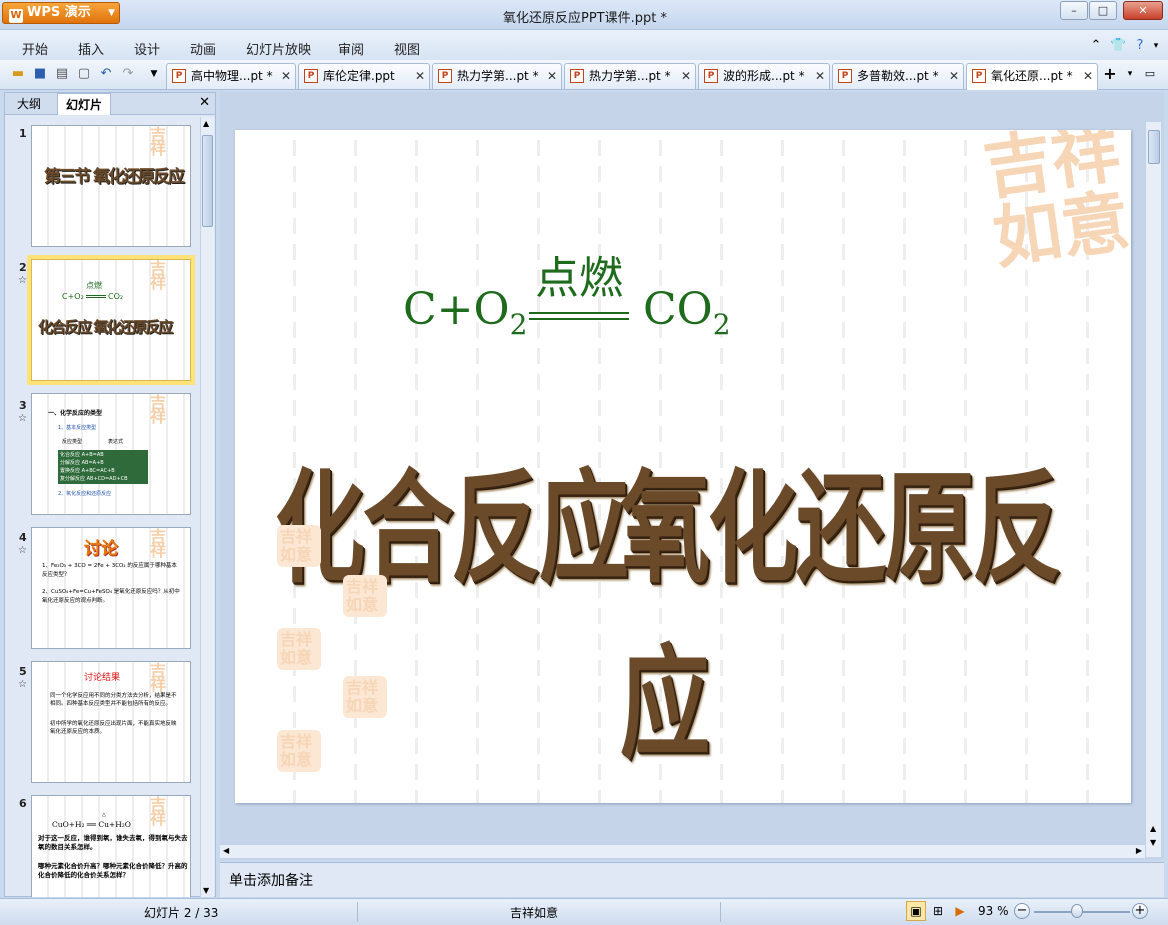 This screenshot has width=1168, height=925. What do you see at coordinates (1023, 206) in the screenshot?
I see `watermark-calligraphy: 吉祥如意` at bounding box center [1023, 206].